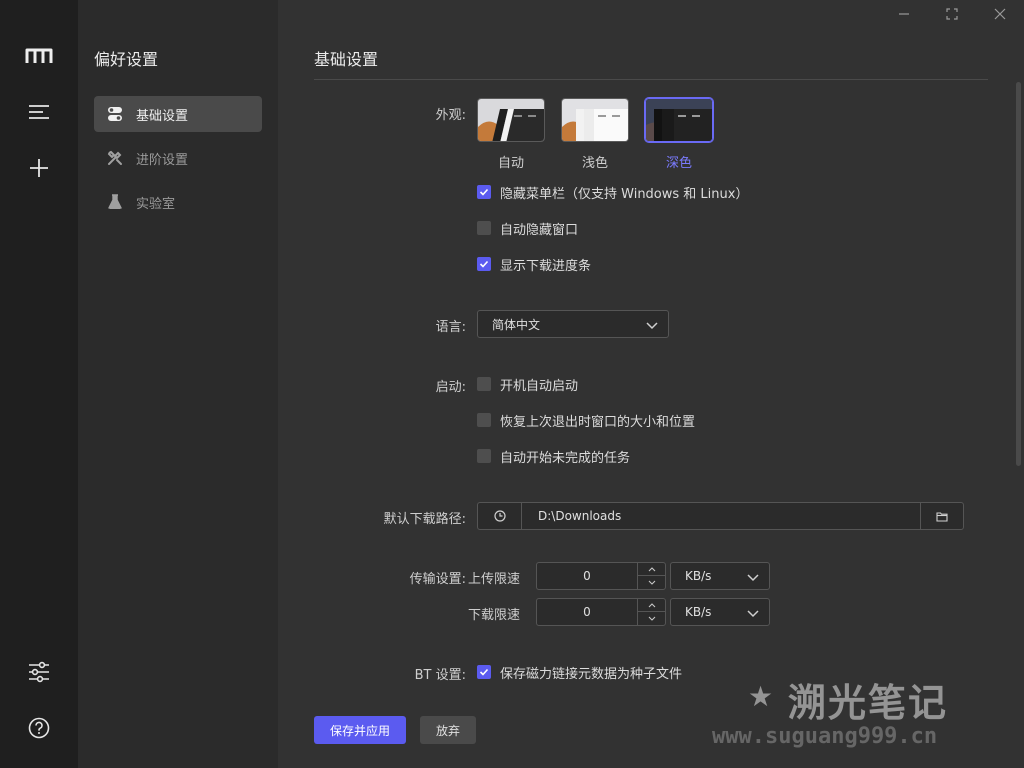 The width and height of the screenshot is (1024, 768). I want to click on upload-unit-select: KB/s, so click(720, 576).